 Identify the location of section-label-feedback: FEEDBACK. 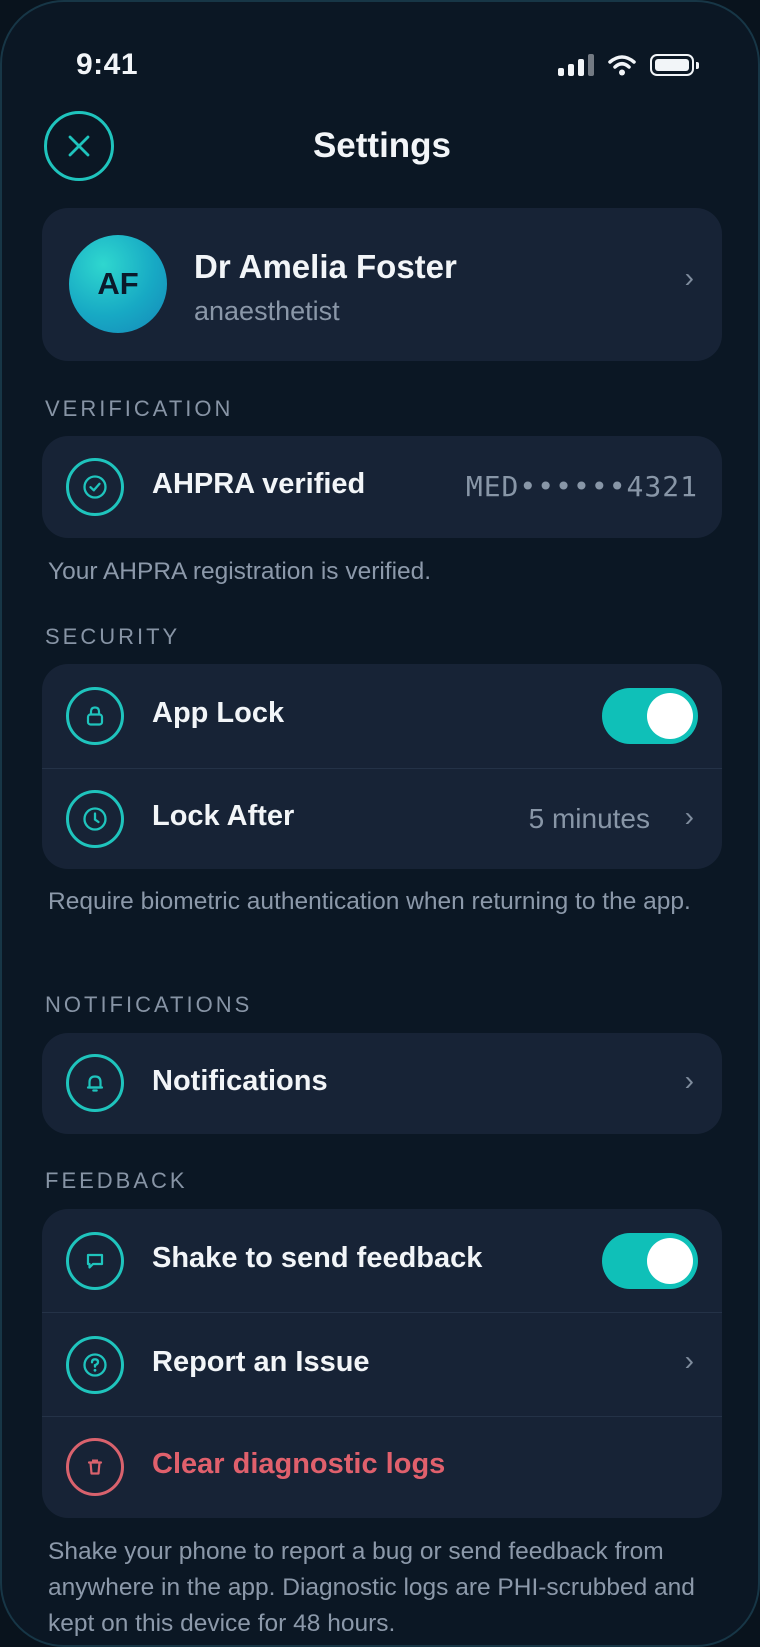
(116, 1180).